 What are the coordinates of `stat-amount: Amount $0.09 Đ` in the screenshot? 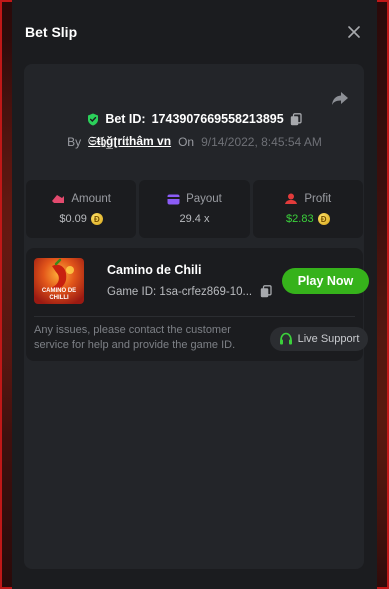 It's located at (81, 209).